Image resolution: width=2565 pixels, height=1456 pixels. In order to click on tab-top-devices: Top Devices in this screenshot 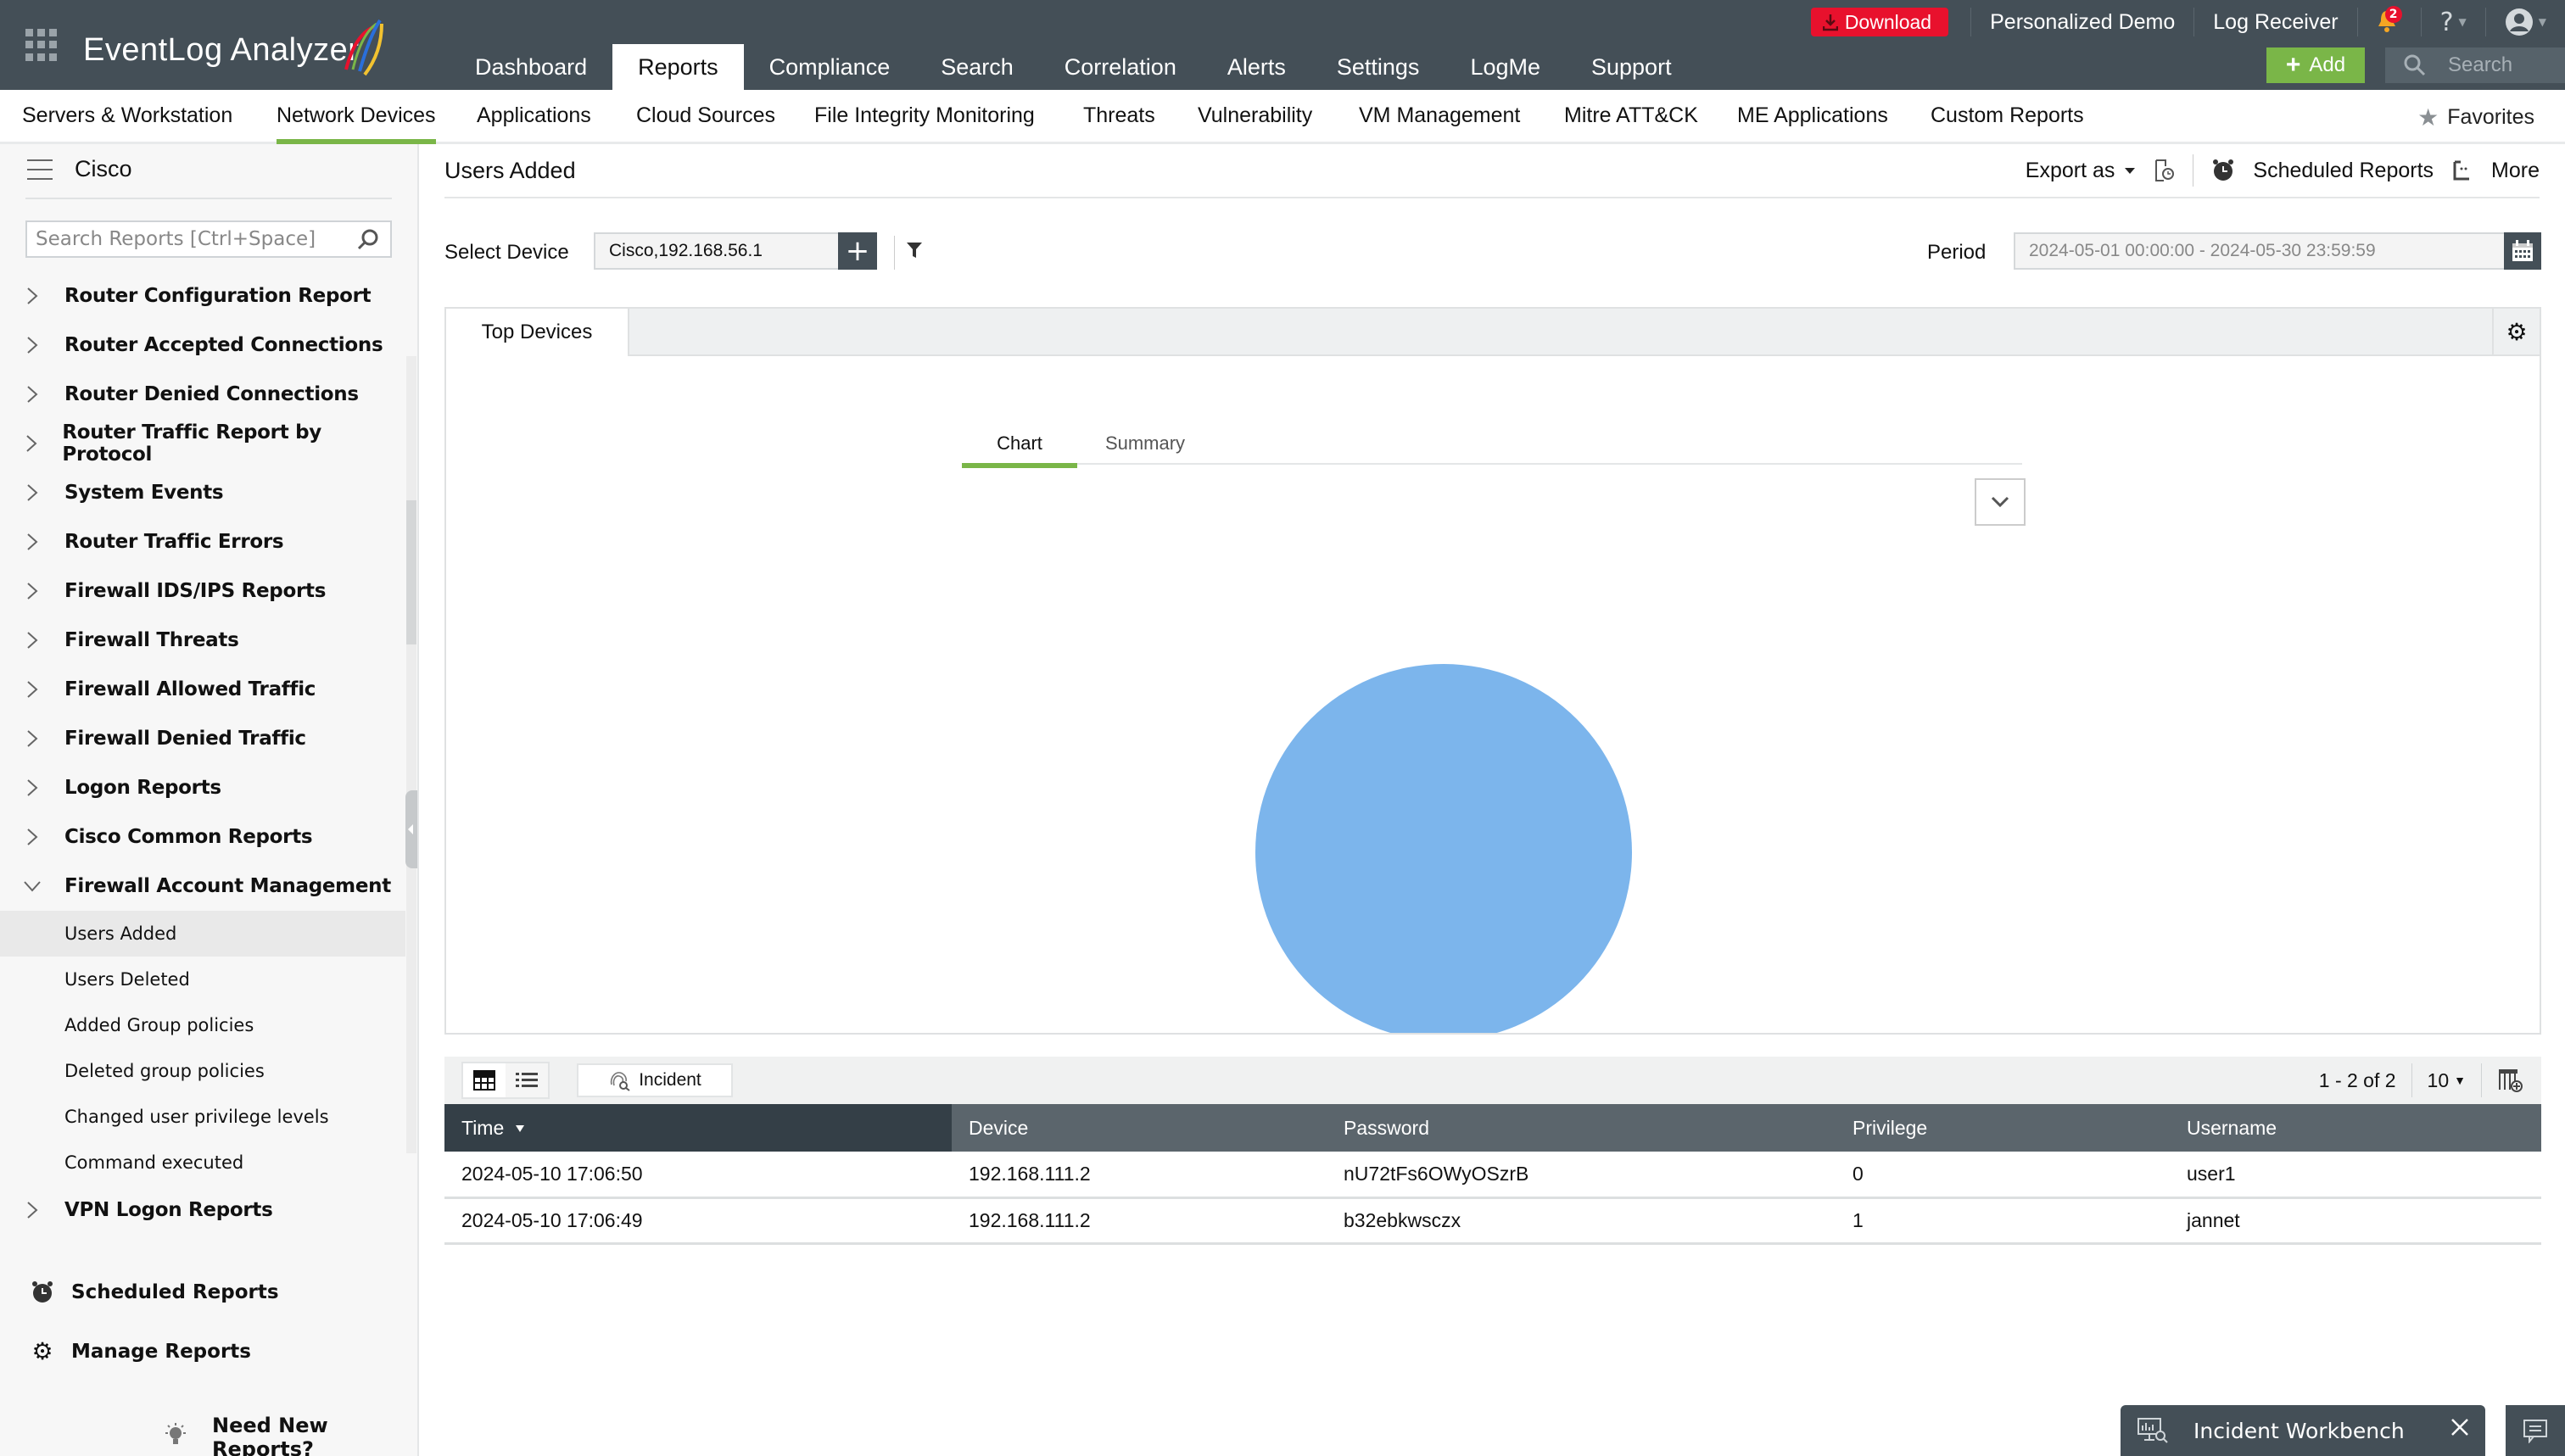, I will do `click(537, 332)`.